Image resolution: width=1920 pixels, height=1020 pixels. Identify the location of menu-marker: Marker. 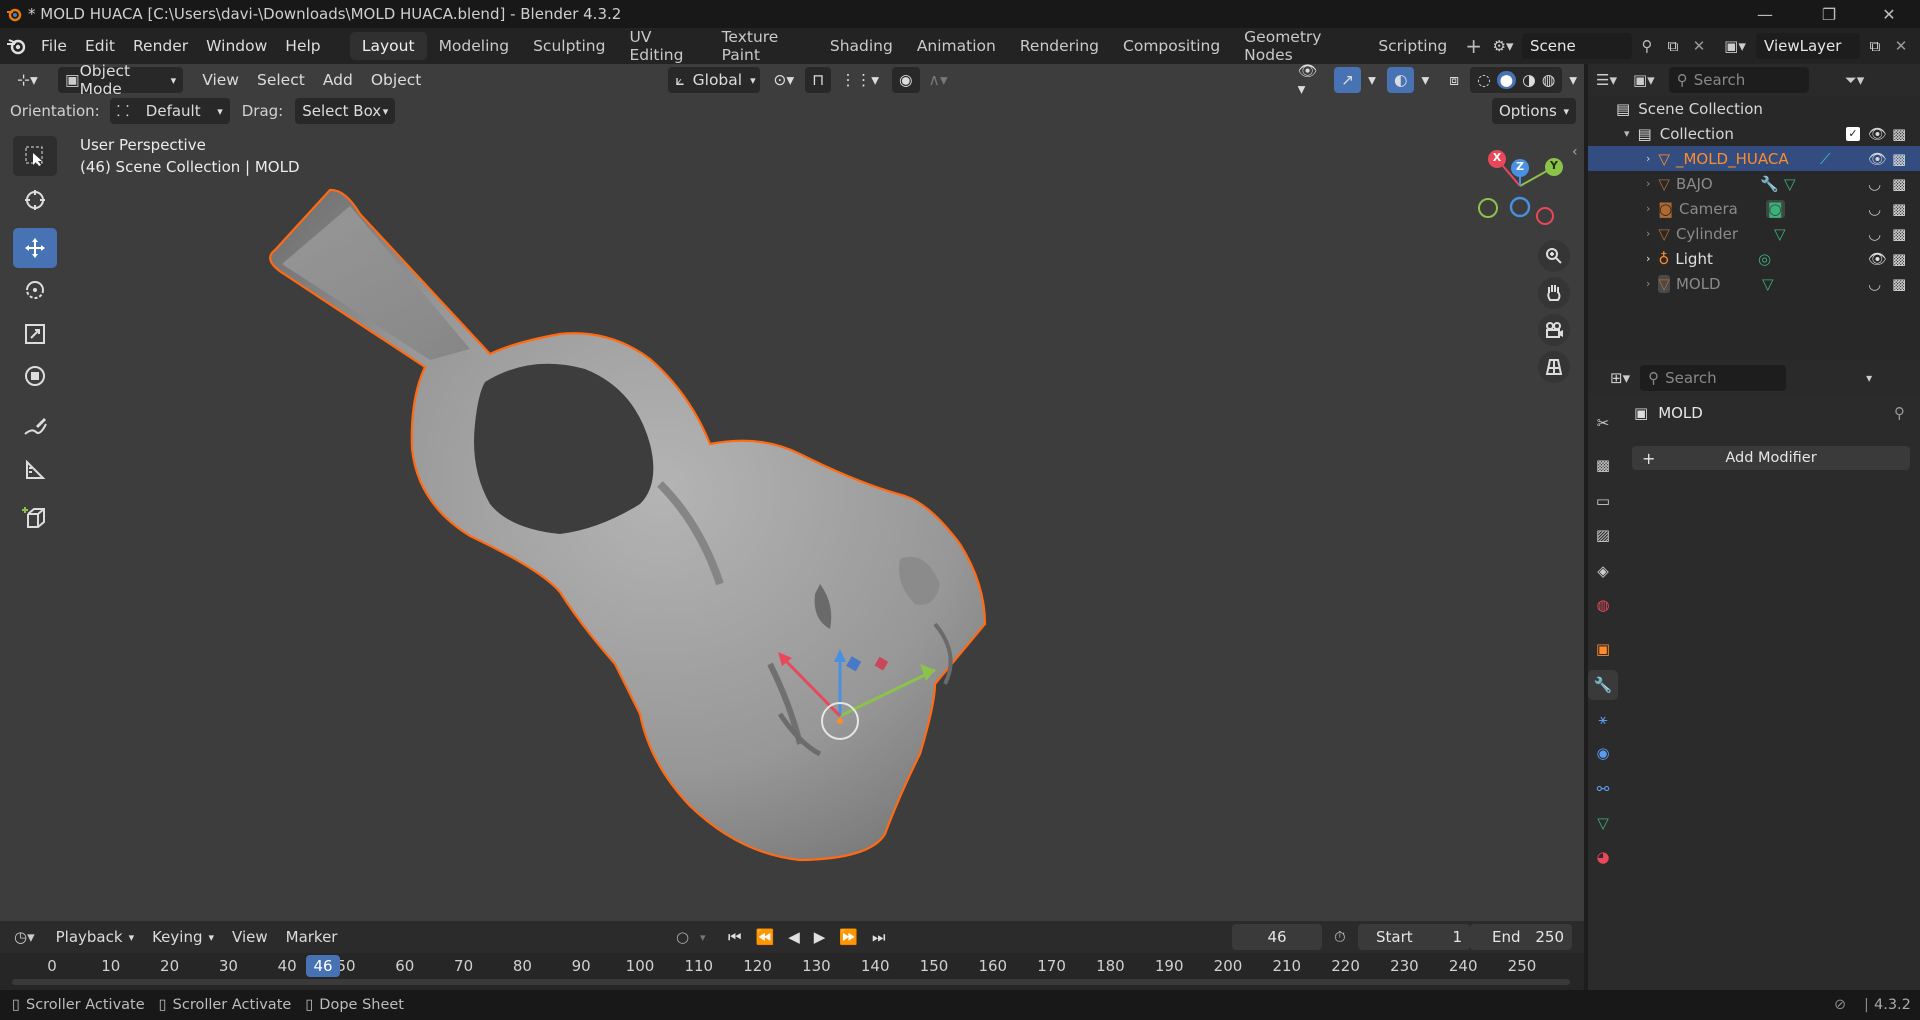
(312, 937).